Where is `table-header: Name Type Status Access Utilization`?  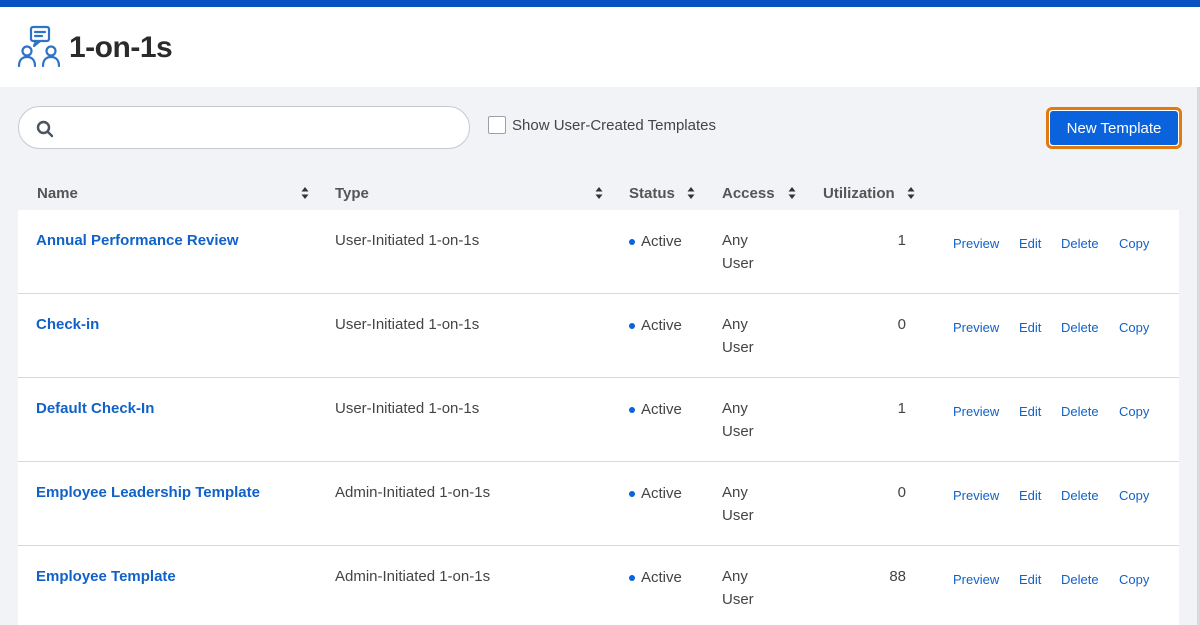 table-header: Name Type Status Access Utilization is located at coordinates (598, 193).